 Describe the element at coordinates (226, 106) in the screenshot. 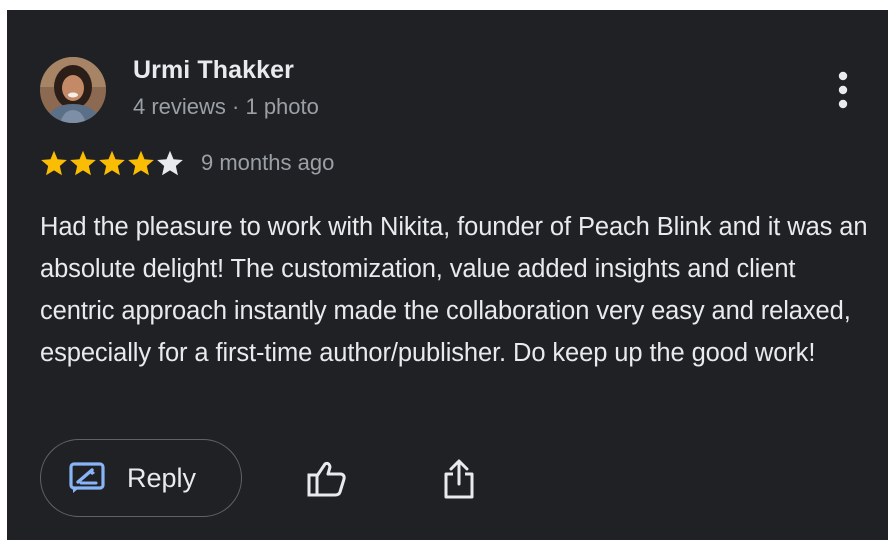

I see `reviewer-meta: 4 reviews · 1 photo` at that location.